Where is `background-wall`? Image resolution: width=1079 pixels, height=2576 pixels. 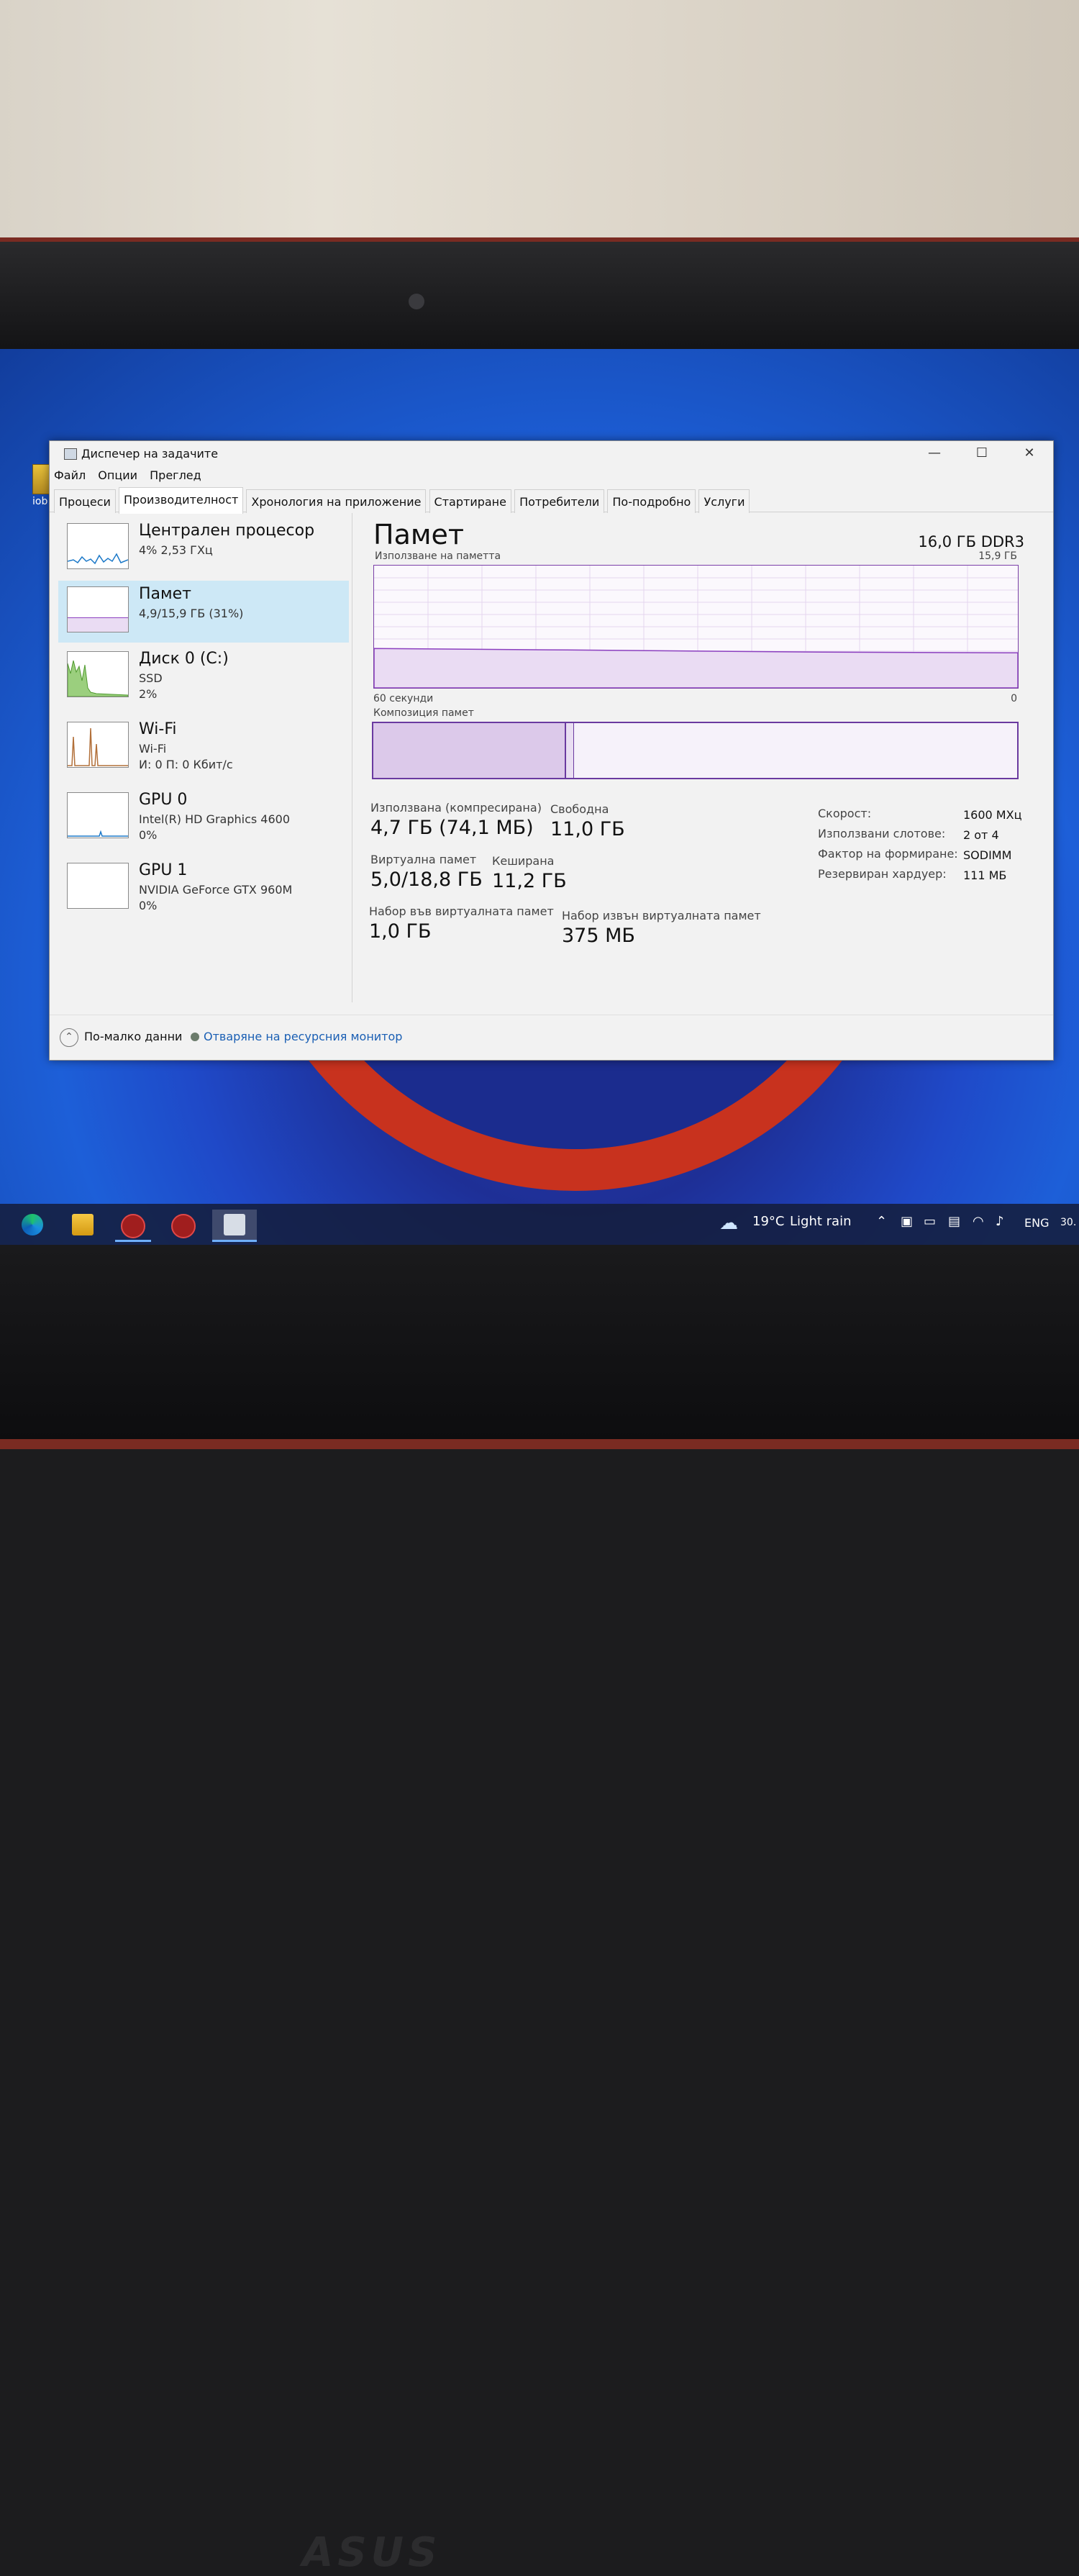 background-wall is located at coordinates (539, 124).